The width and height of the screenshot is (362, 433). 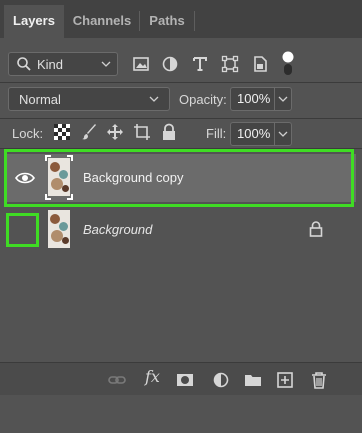 What do you see at coordinates (170, 64) in the screenshot?
I see `adjustment-filter-icon` at bounding box center [170, 64].